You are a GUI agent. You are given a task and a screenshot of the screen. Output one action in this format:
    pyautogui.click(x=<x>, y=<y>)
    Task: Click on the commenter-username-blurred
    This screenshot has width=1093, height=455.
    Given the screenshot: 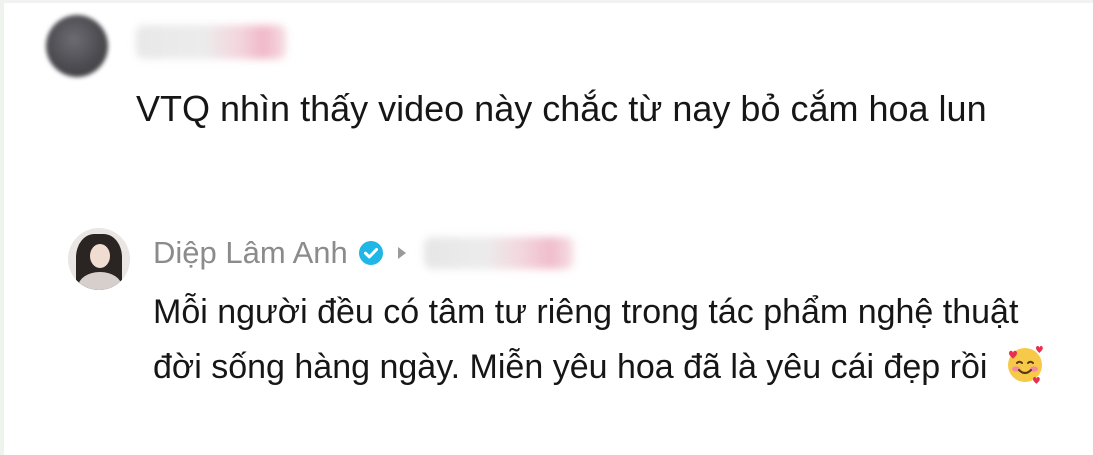 What is the action you would take?
    pyautogui.click(x=211, y=42)
    